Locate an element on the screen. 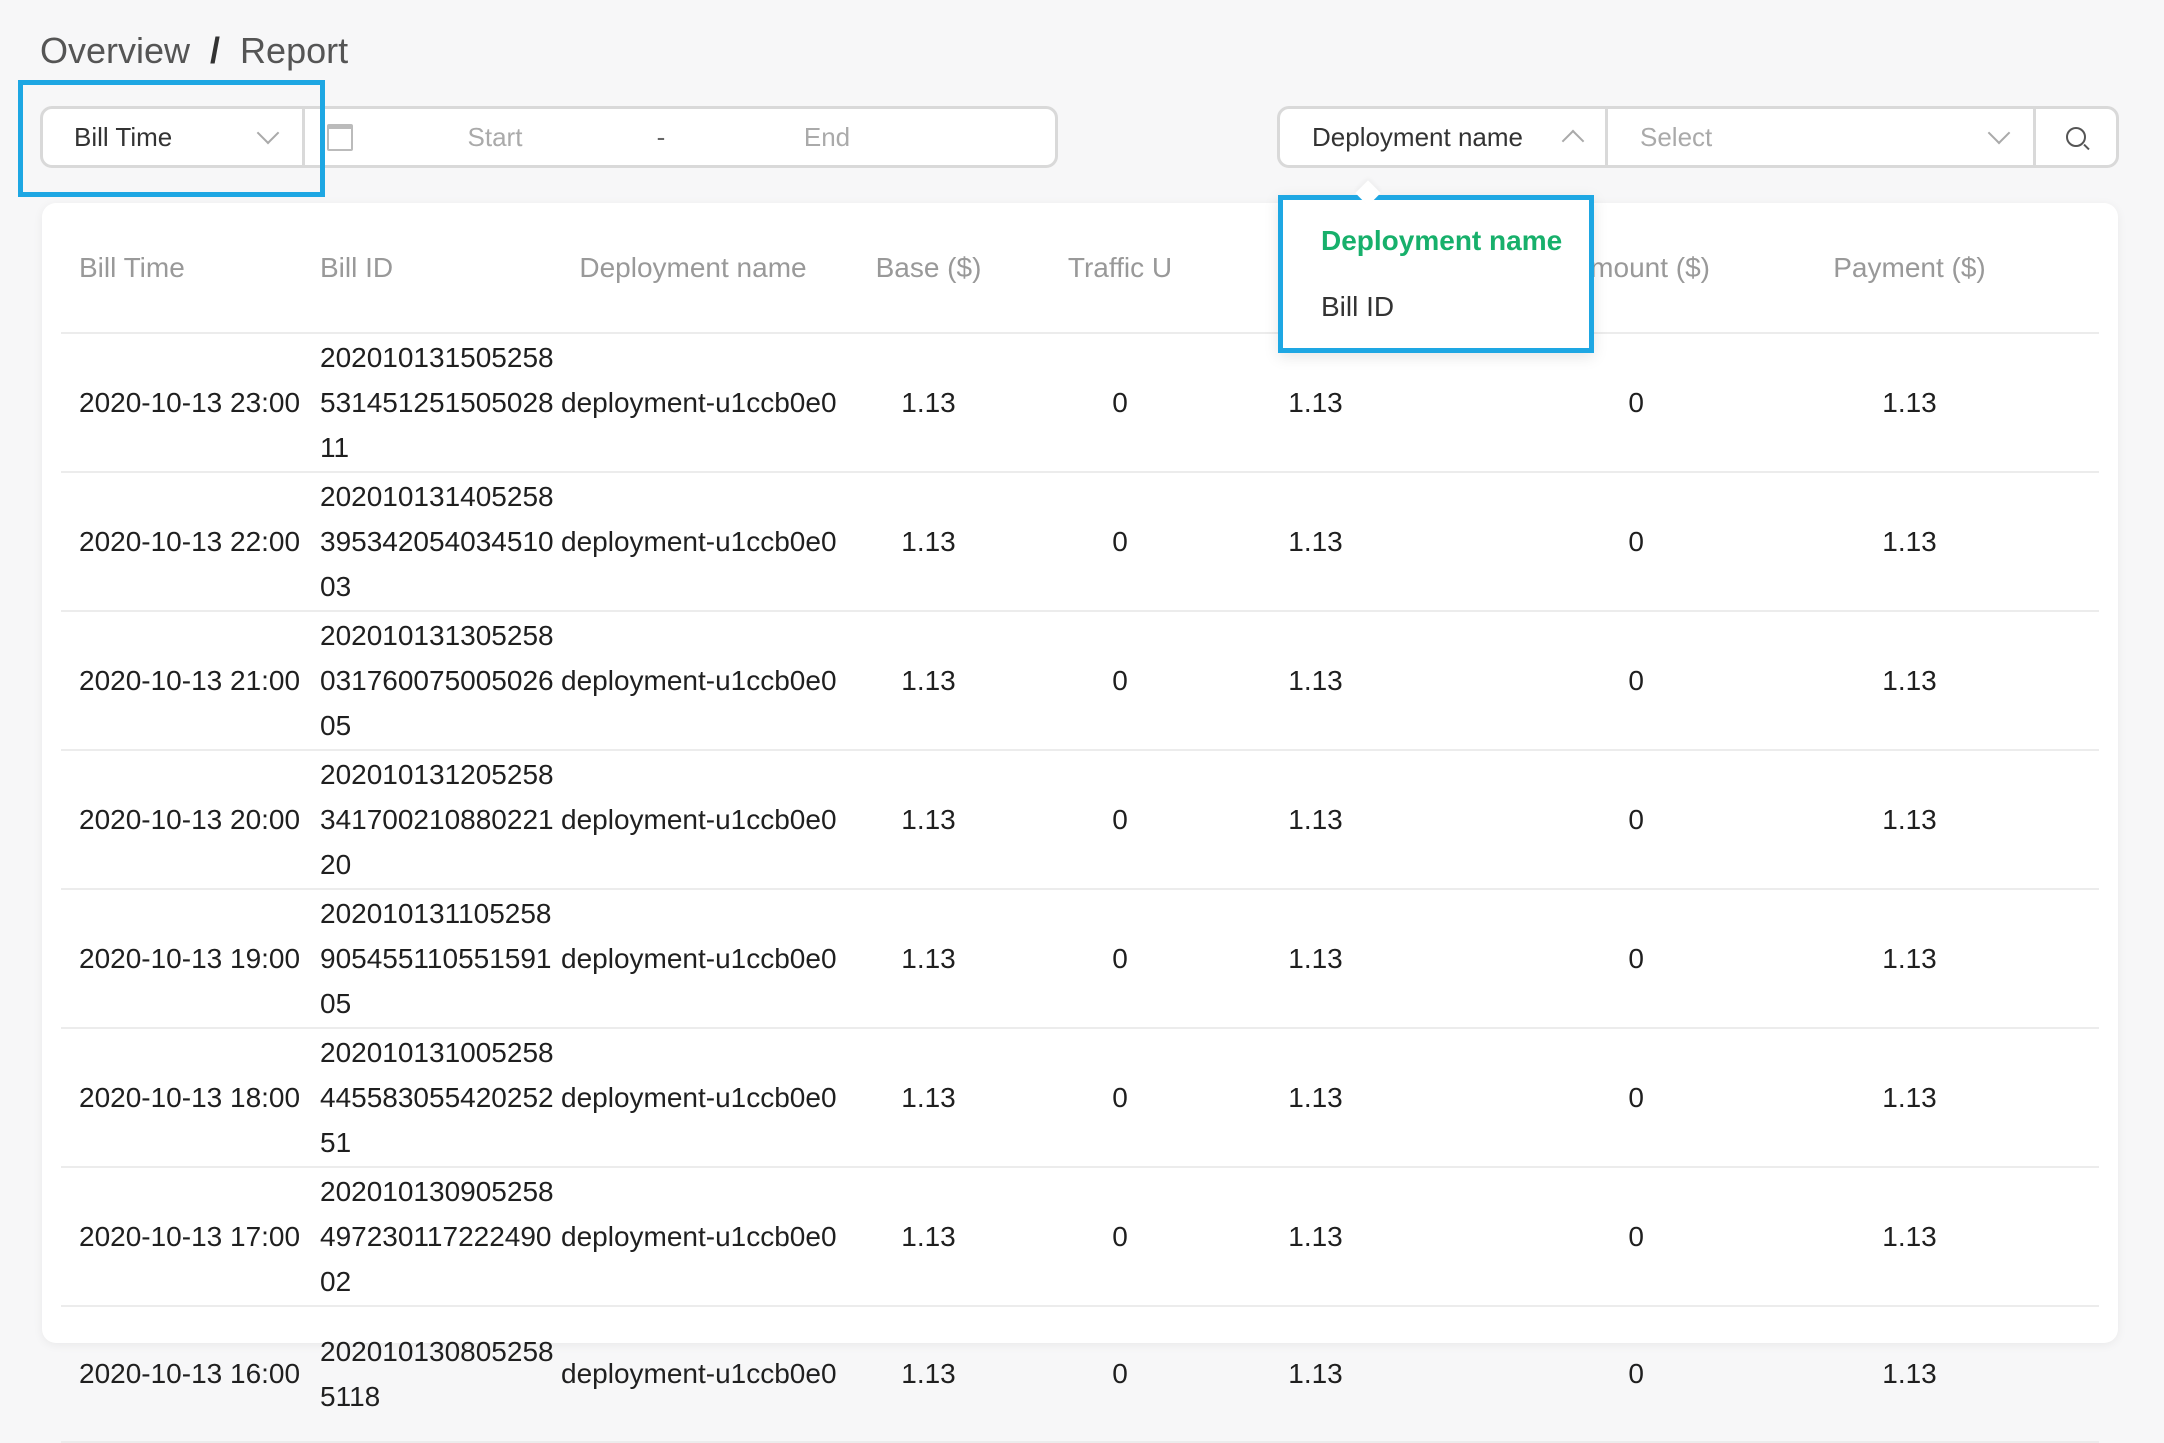 This screenshot has width=2164, height=1443. search-filter: Deployment name Select is located at coordinates (1698, 137).